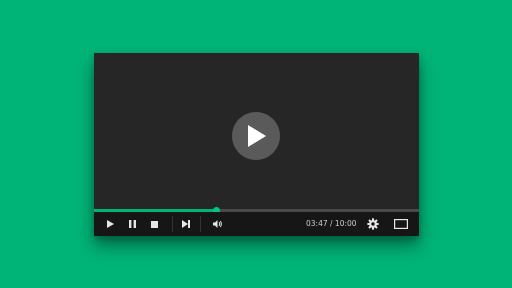 The height and width of the screenshot is (288, 512). I want to click on pause-button, so click(132, 224).